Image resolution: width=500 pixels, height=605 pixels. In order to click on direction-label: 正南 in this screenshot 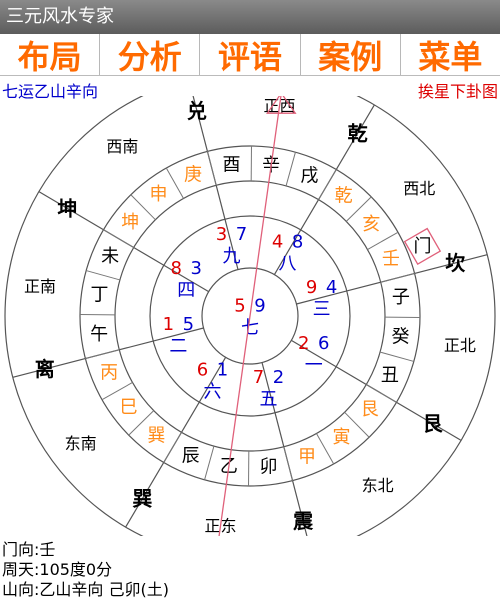, I will do `click(40, 286)`.